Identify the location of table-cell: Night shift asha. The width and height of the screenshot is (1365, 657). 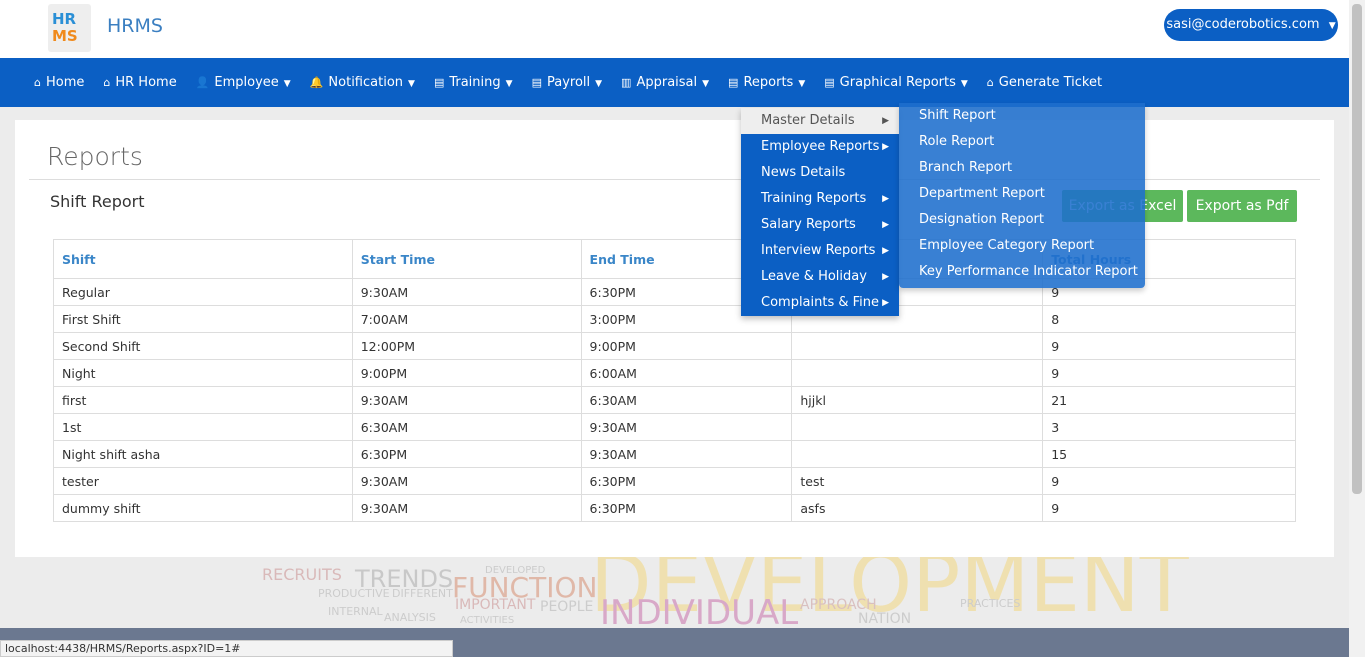
(203, 454).